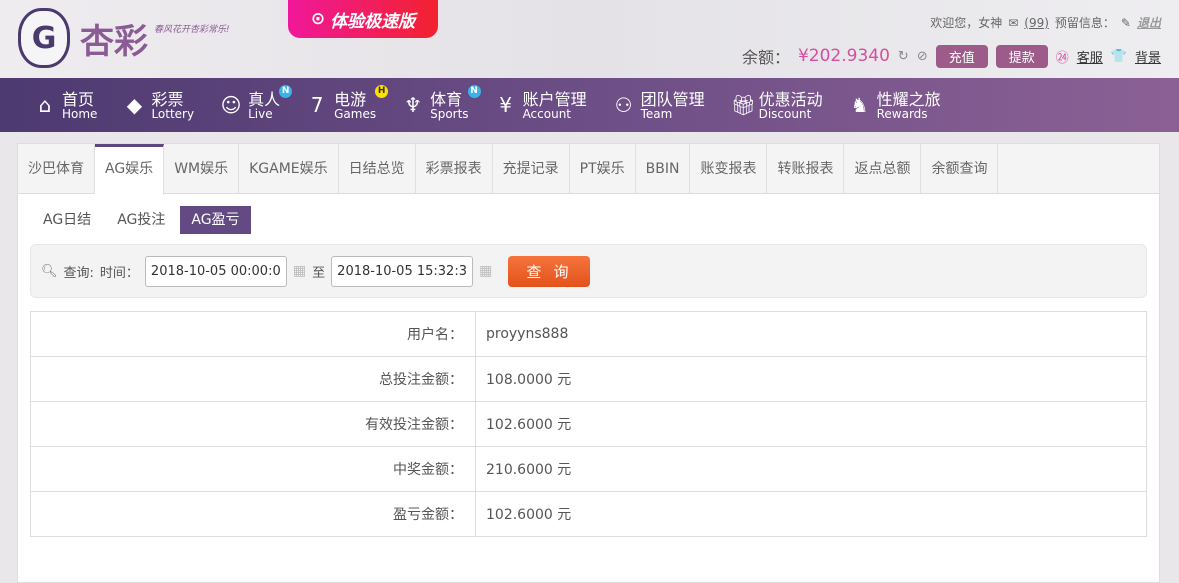  Describe the element at coordinates (902, 113) in the screenshot. I see `nav-sublabel: Rewards` at that location.